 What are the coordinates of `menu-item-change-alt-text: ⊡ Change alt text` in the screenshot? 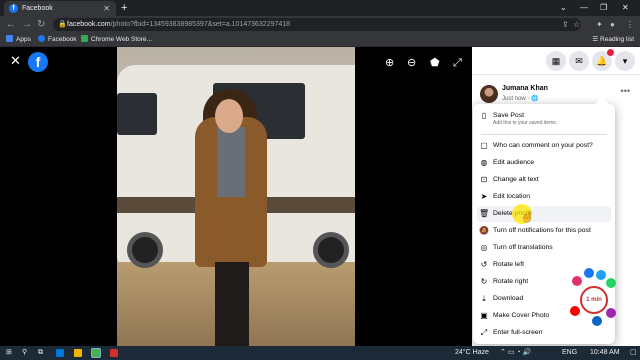 It's located at (544, 180).